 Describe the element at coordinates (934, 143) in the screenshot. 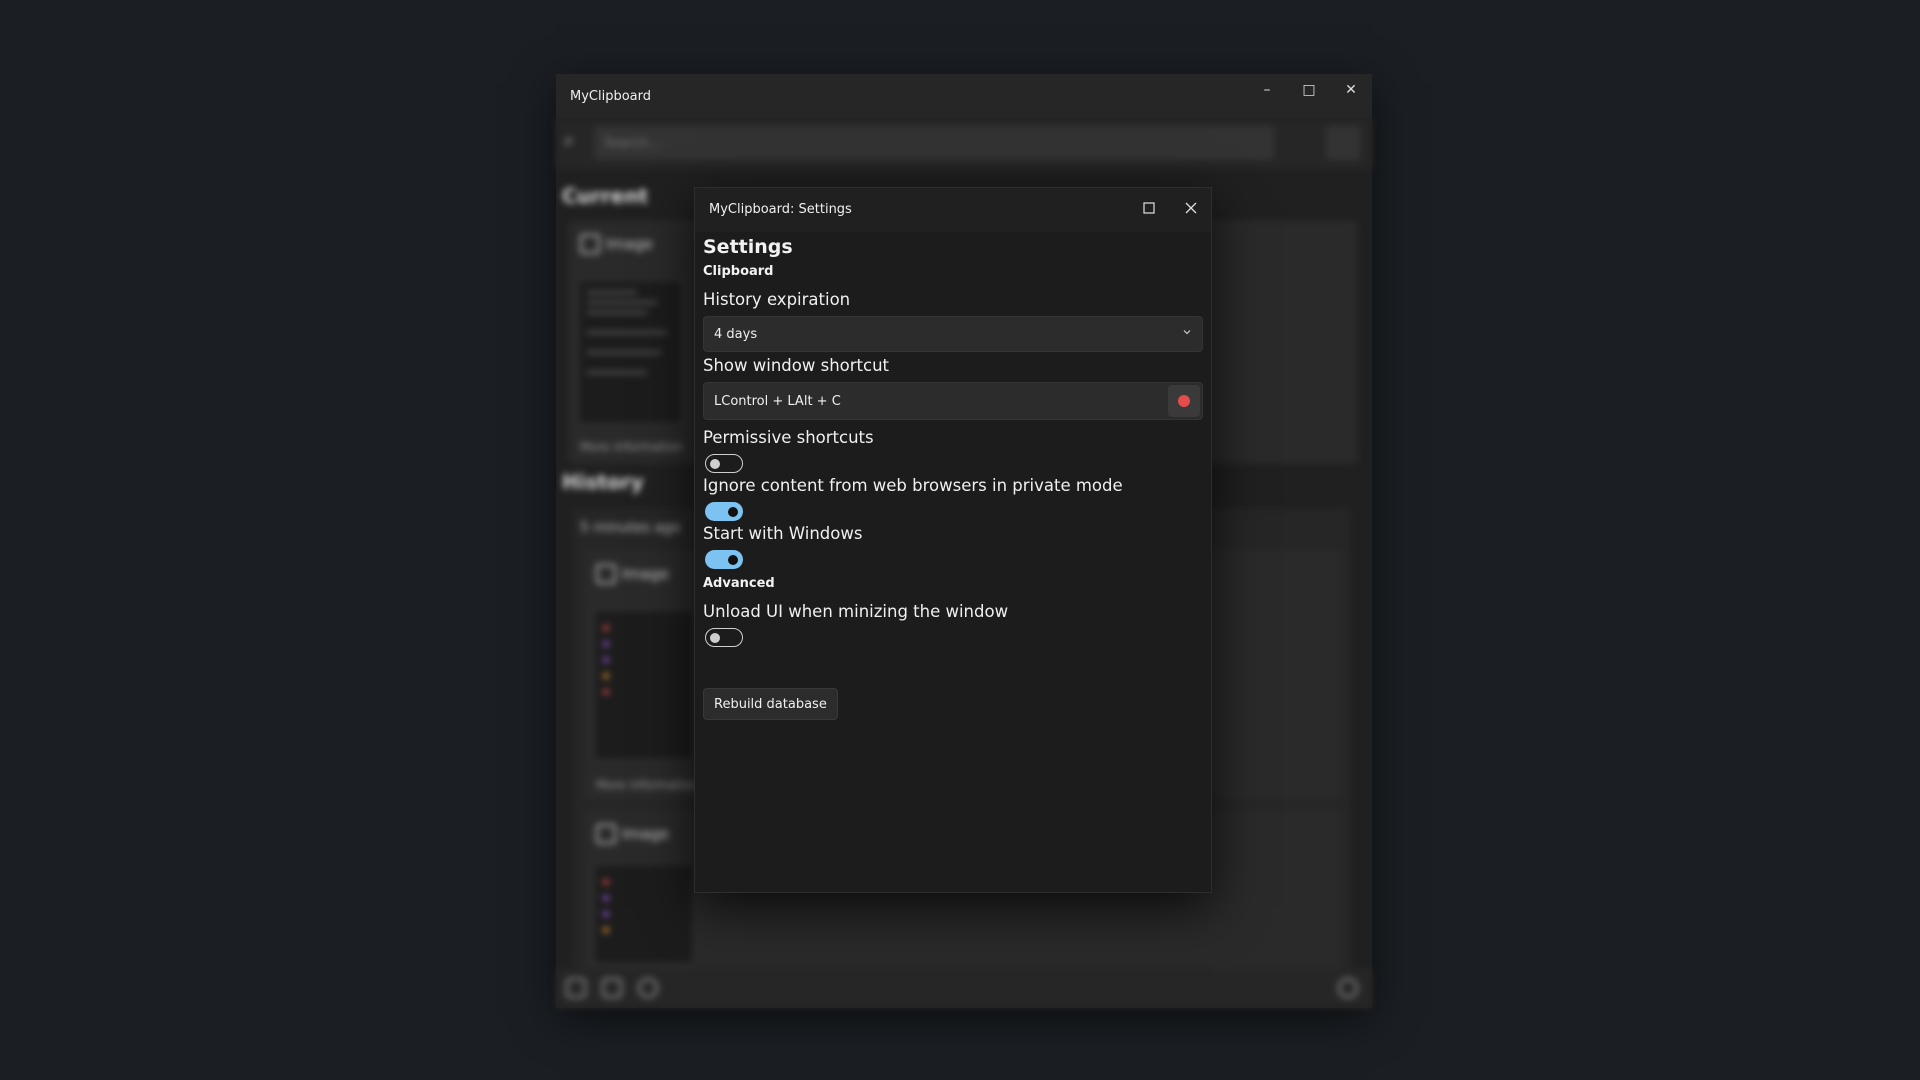

I see `search-input` at that location.